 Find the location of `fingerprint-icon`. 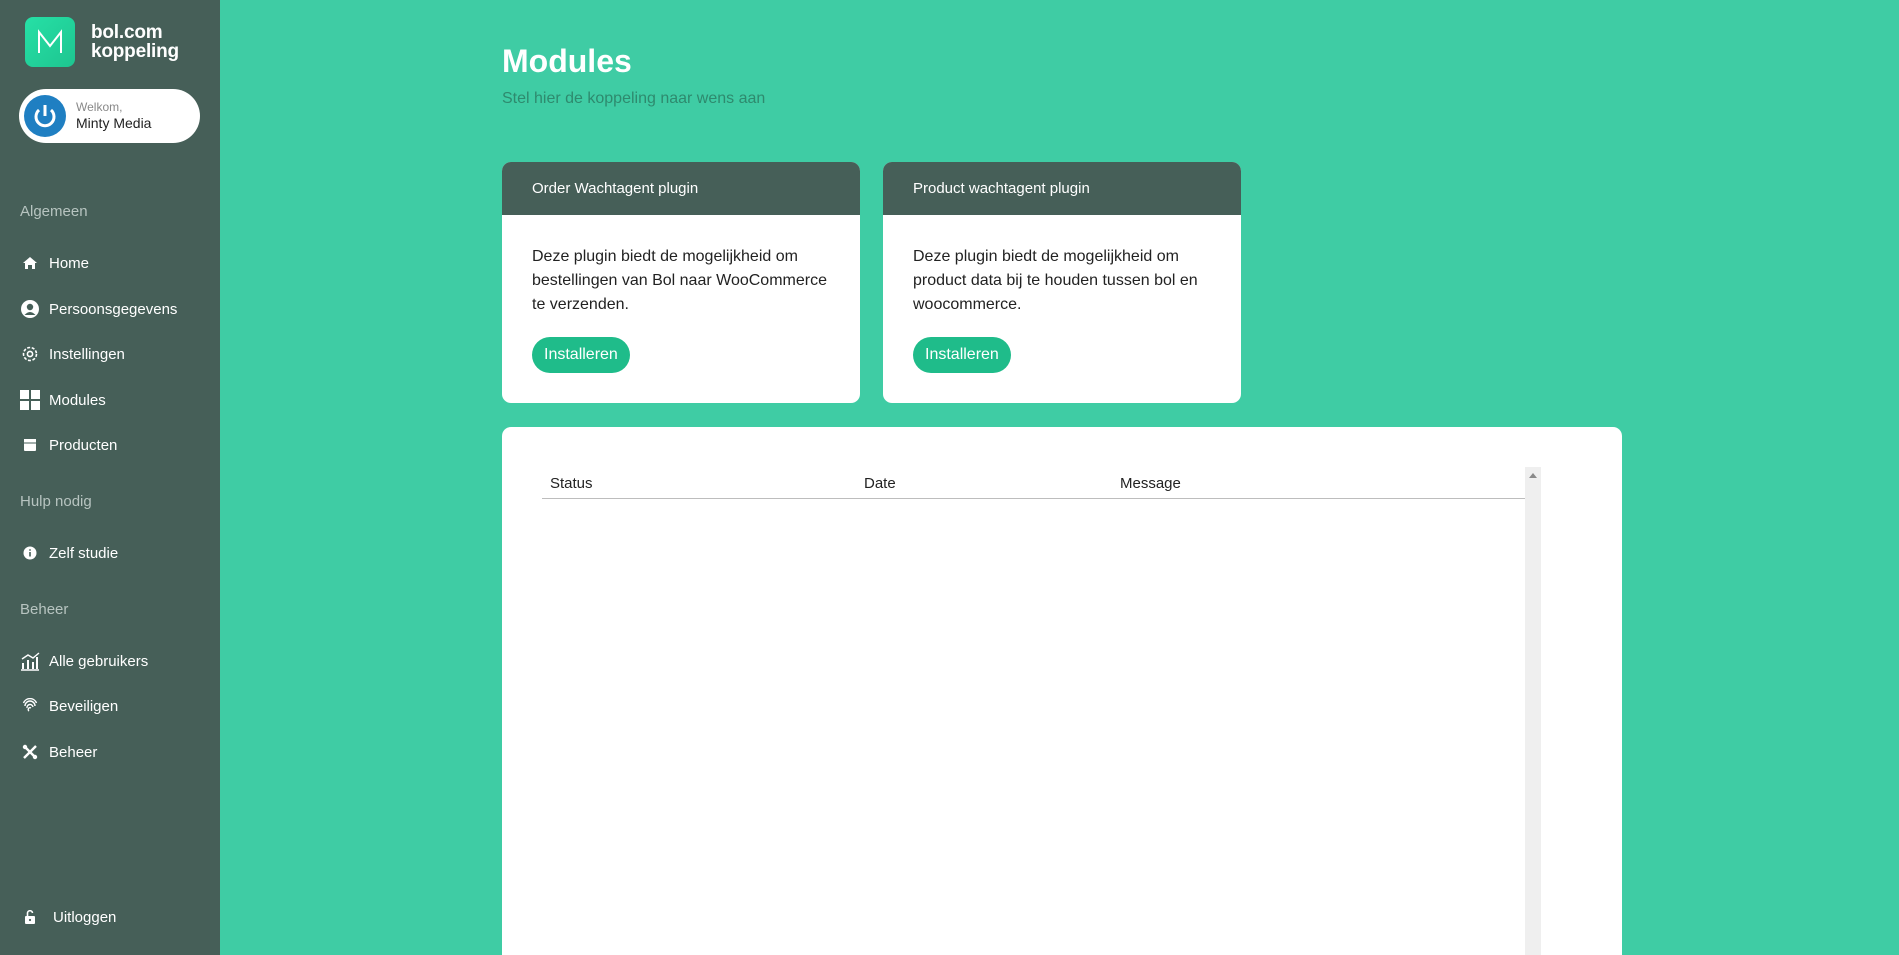

fingerprint-icon is located at coordinates (30, 706).